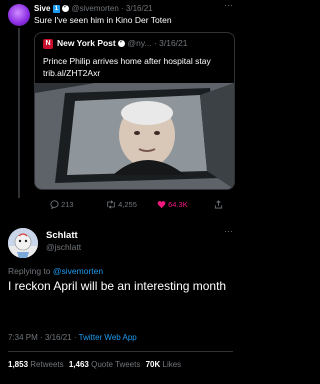 The image size is (320, 384). Describe the element at coordinates (78, 271) in the screenshot. I see `replying-to-link: @sivemorten` at that location.